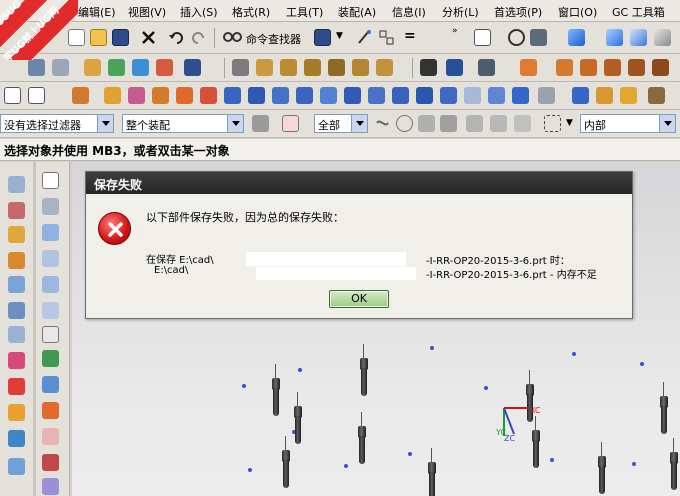 The height and width of the screenshot is (496, 680). I want to click on measure-icon, so click(428, 67).